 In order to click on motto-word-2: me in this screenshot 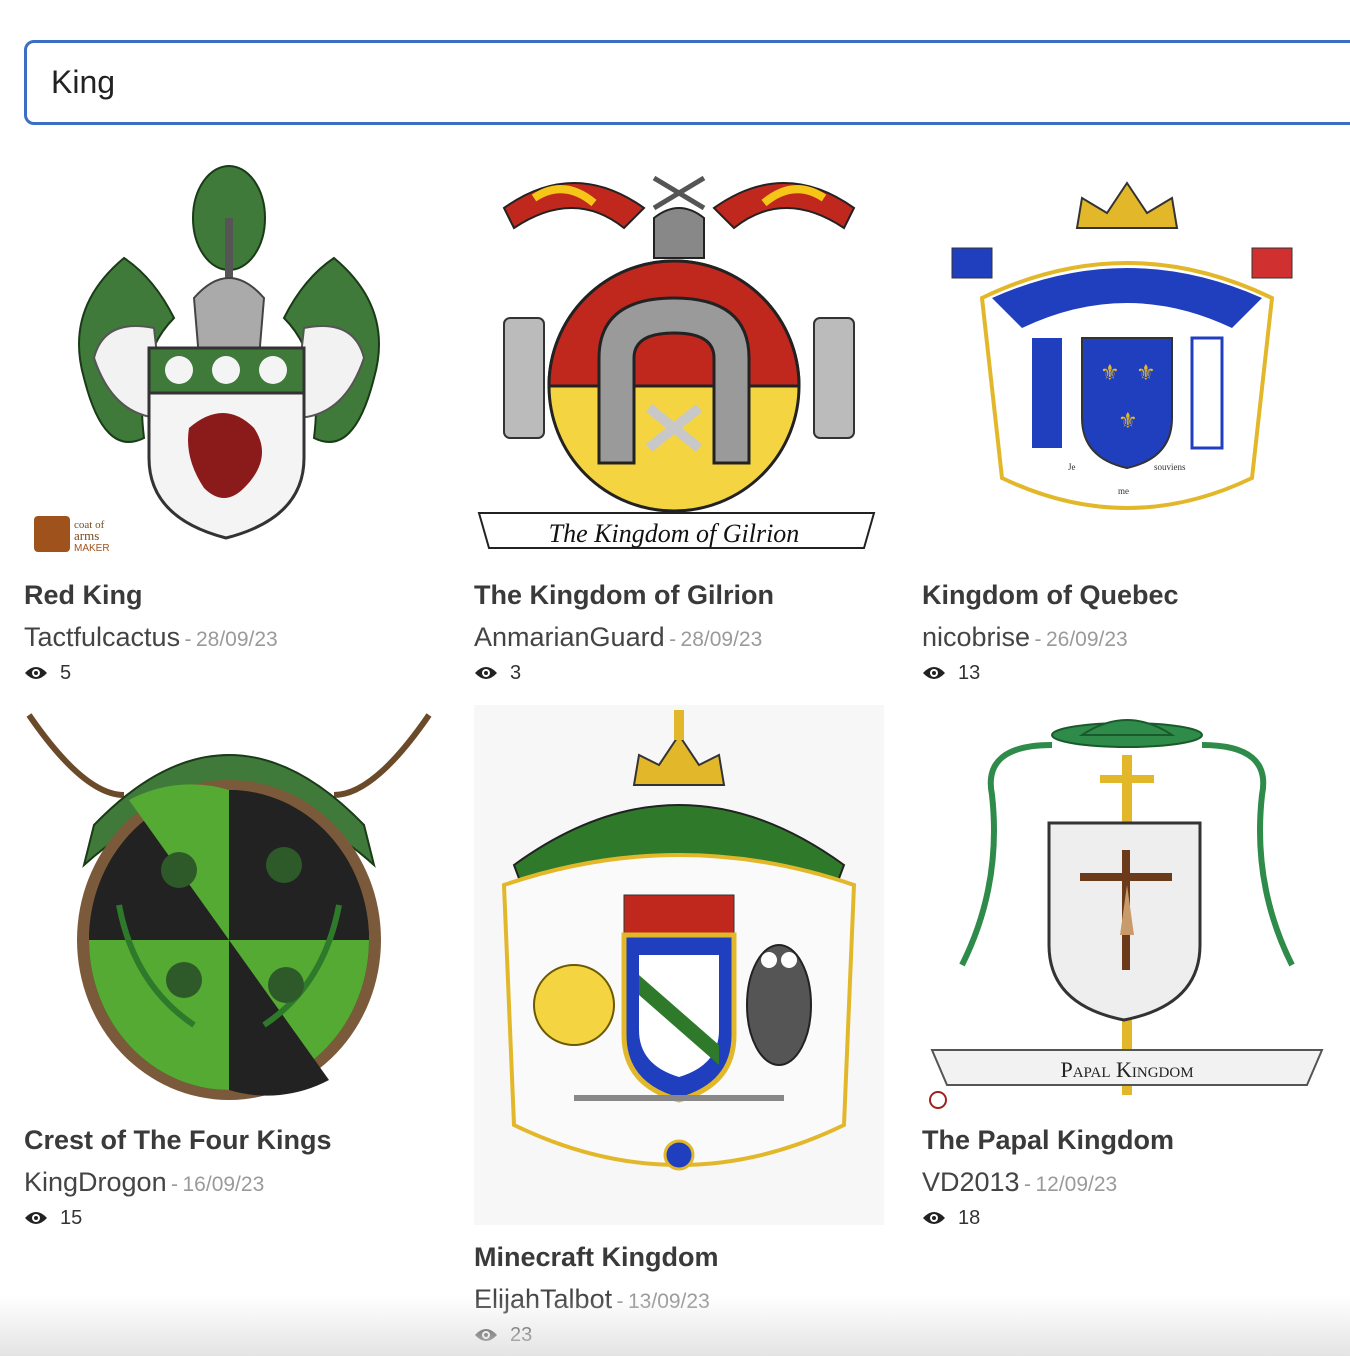, I will do `click(1123, 491)`.